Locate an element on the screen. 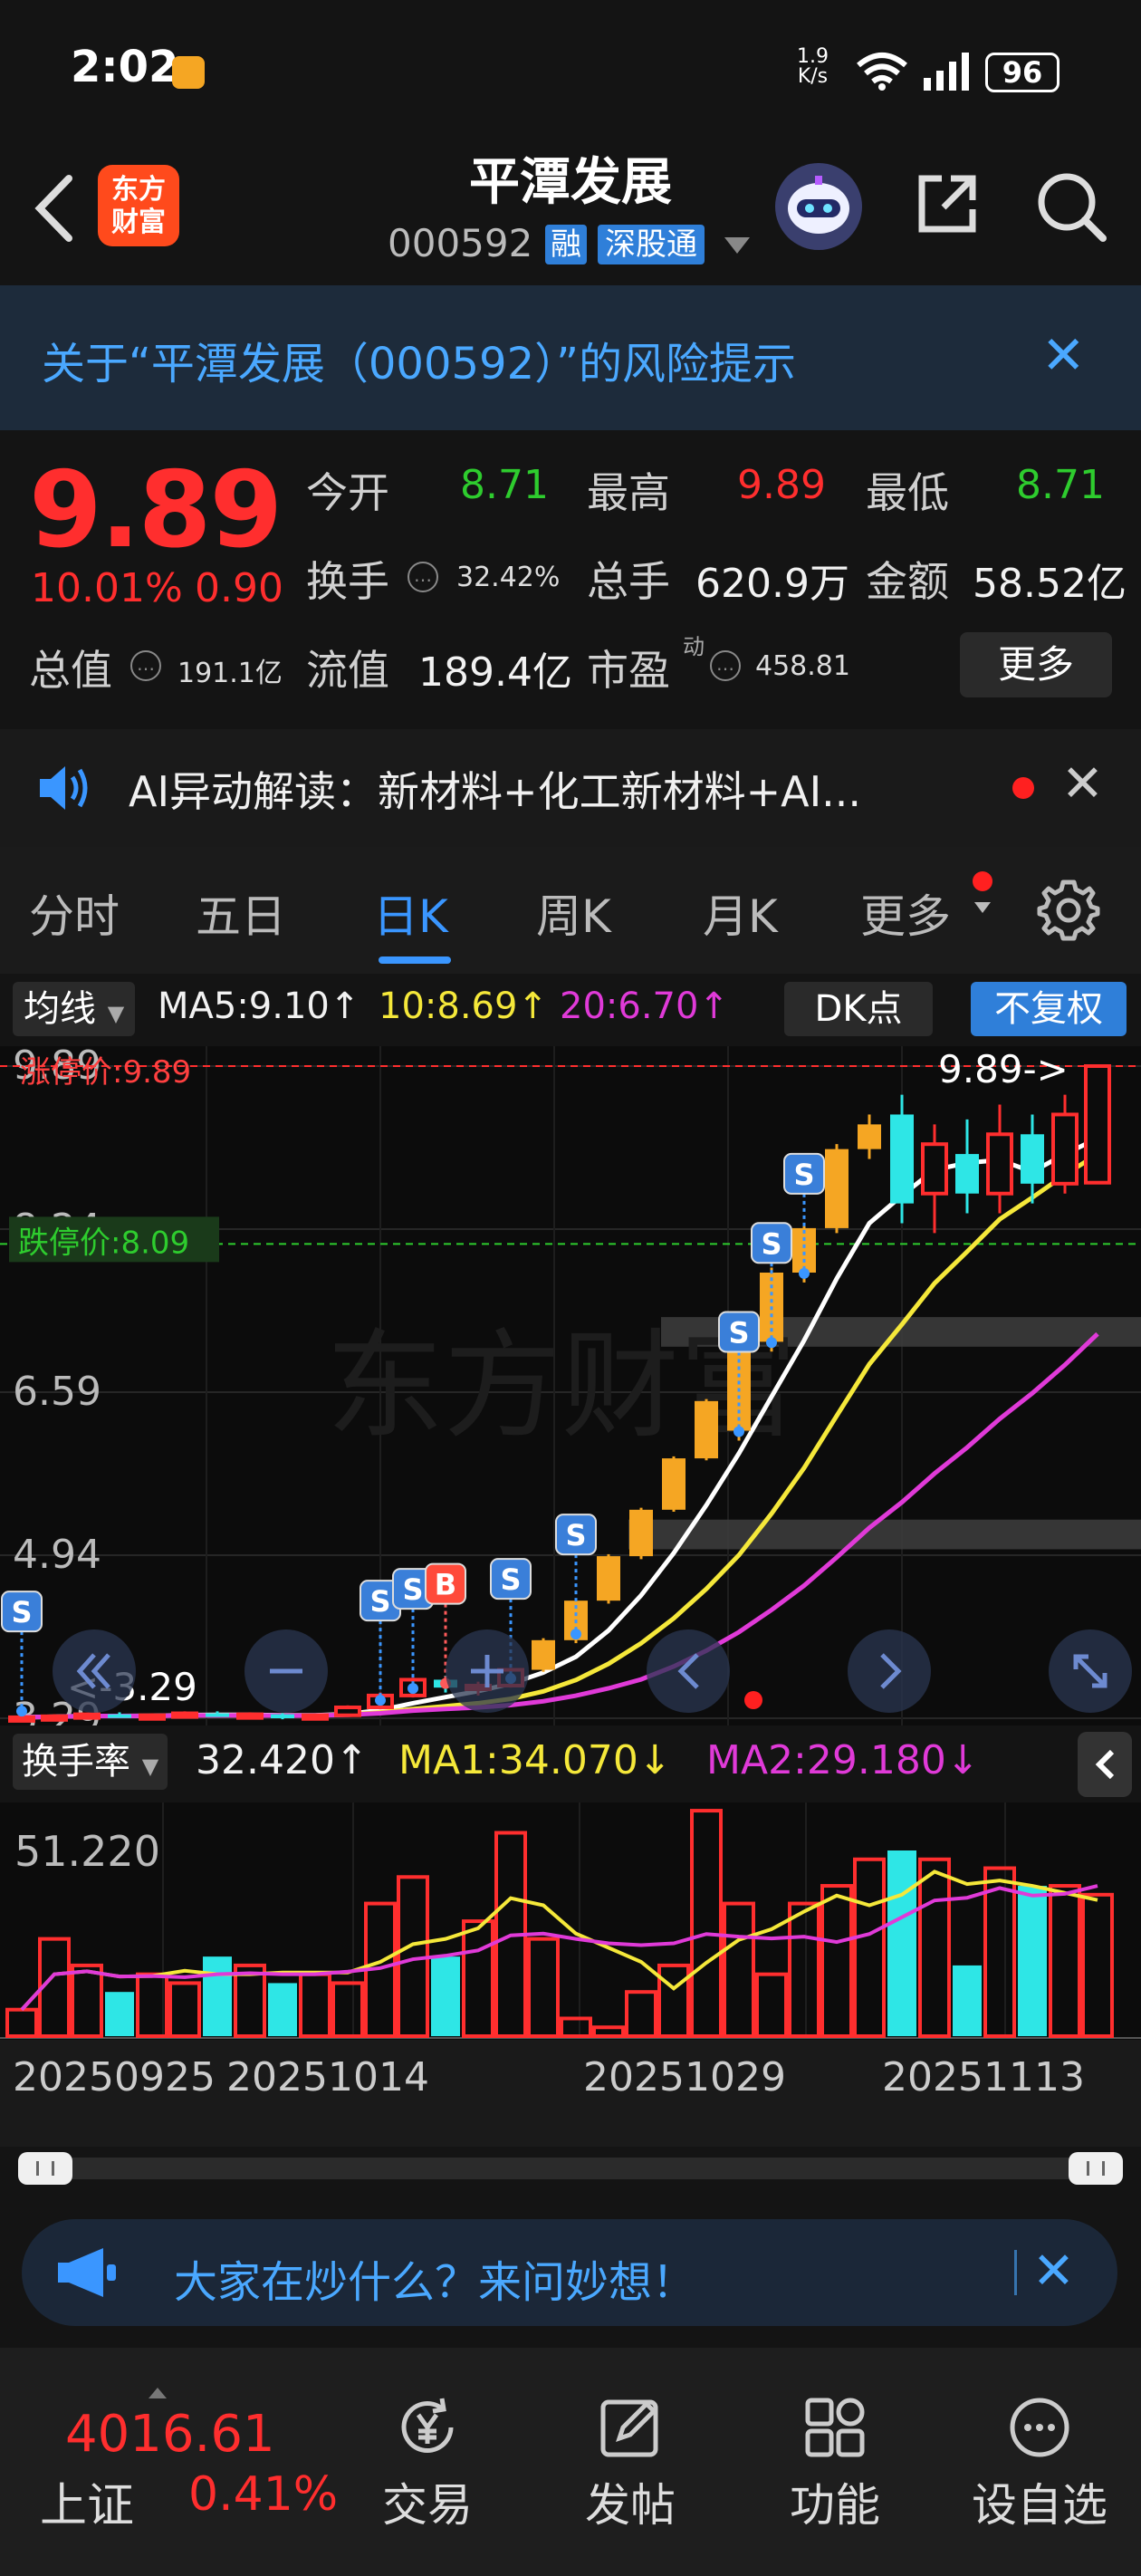 This screenshot has height=2576, width=1141. fullscreen-control is located at coordinates (1091, 1671).